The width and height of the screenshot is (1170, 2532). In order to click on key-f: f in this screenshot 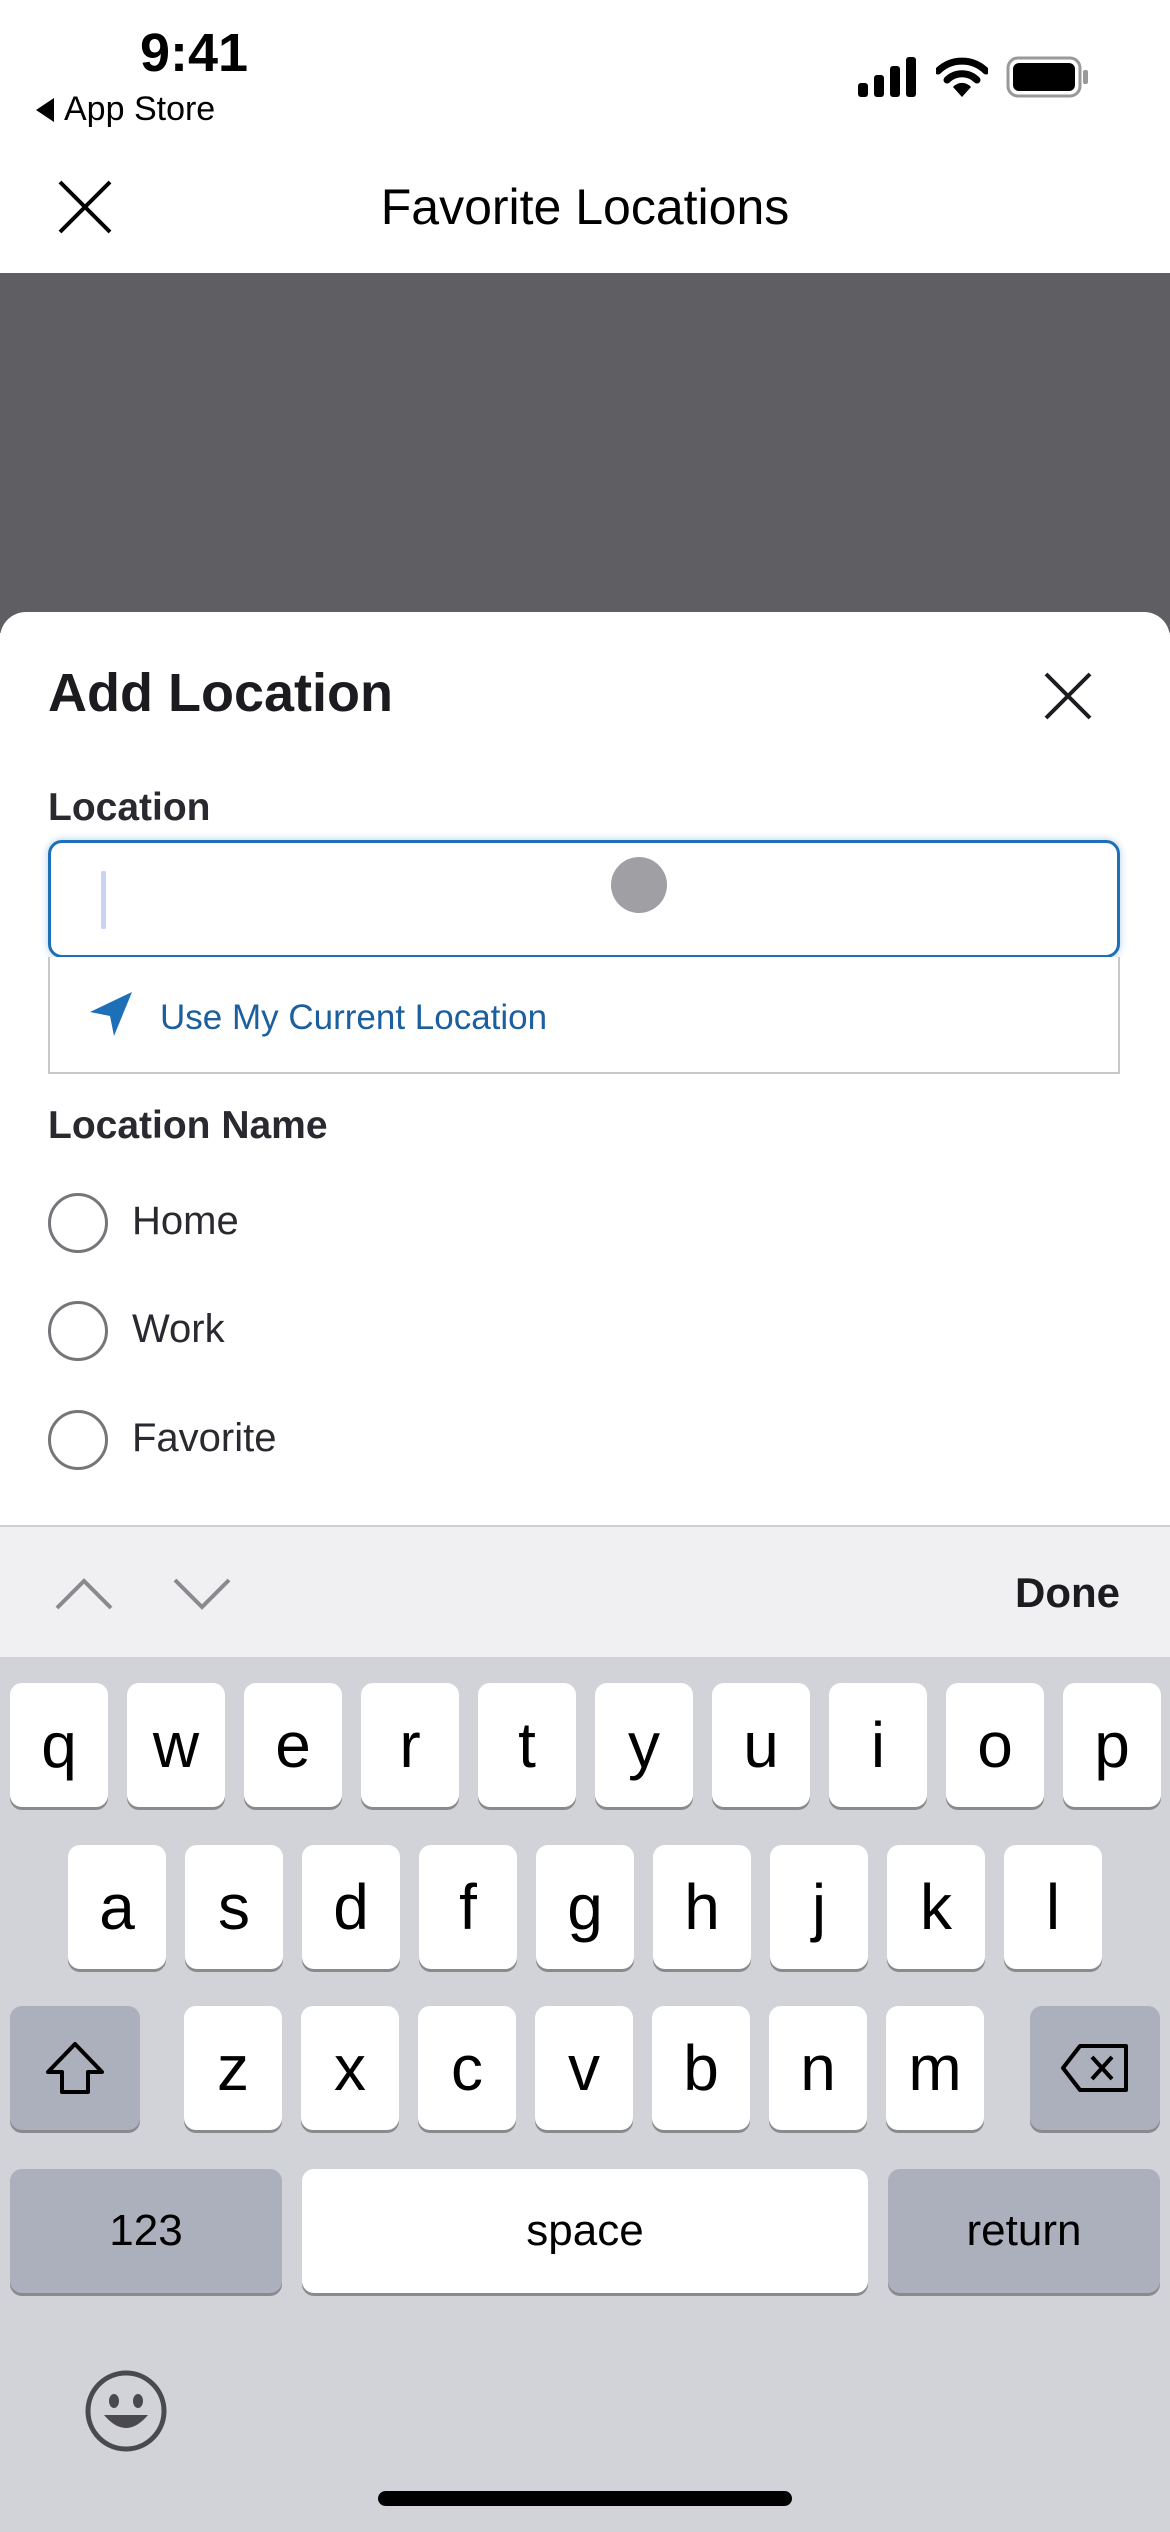, I will do `click(468, 1907)`.